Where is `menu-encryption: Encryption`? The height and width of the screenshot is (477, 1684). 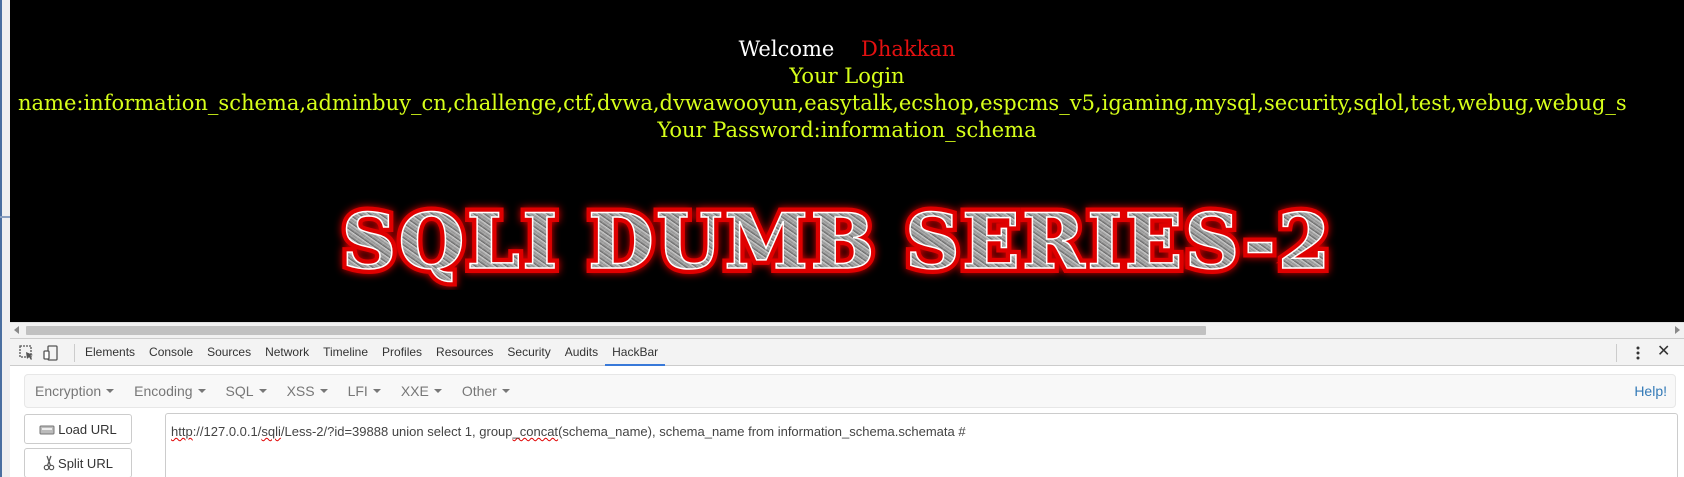 menu-encryption: Encryption is located at coordinates (74, 391).